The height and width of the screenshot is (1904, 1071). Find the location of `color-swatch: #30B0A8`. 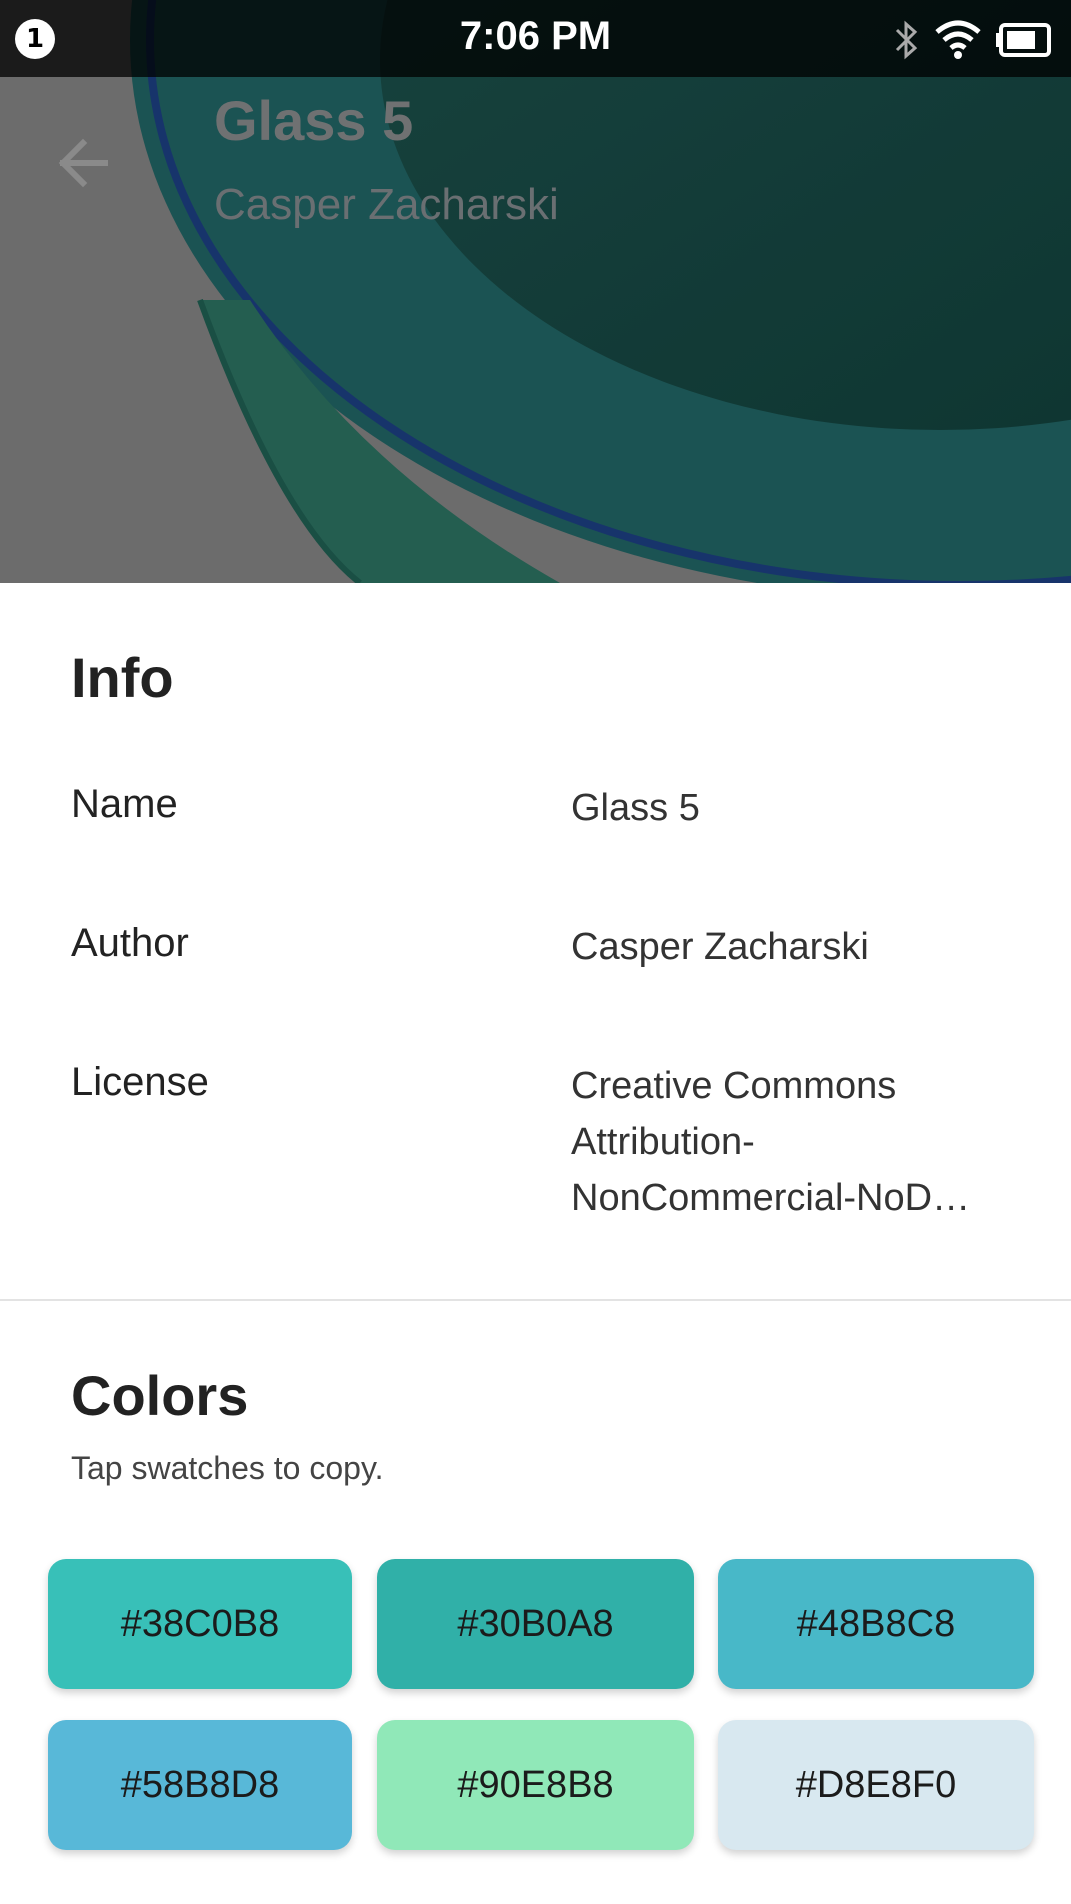

color-swatch: #30B0A8 is located at coordinates (535, 1624).